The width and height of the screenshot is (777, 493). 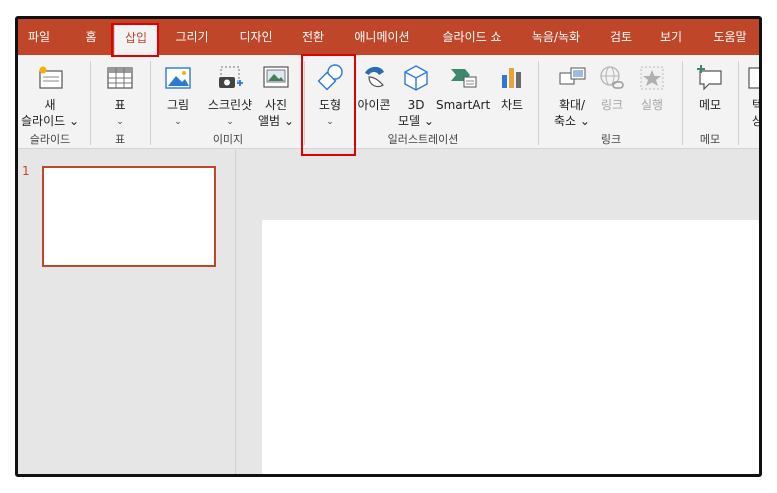 I want to click on photo-album-label-2: 앨범 ⌄, so click(x=276, y=121).